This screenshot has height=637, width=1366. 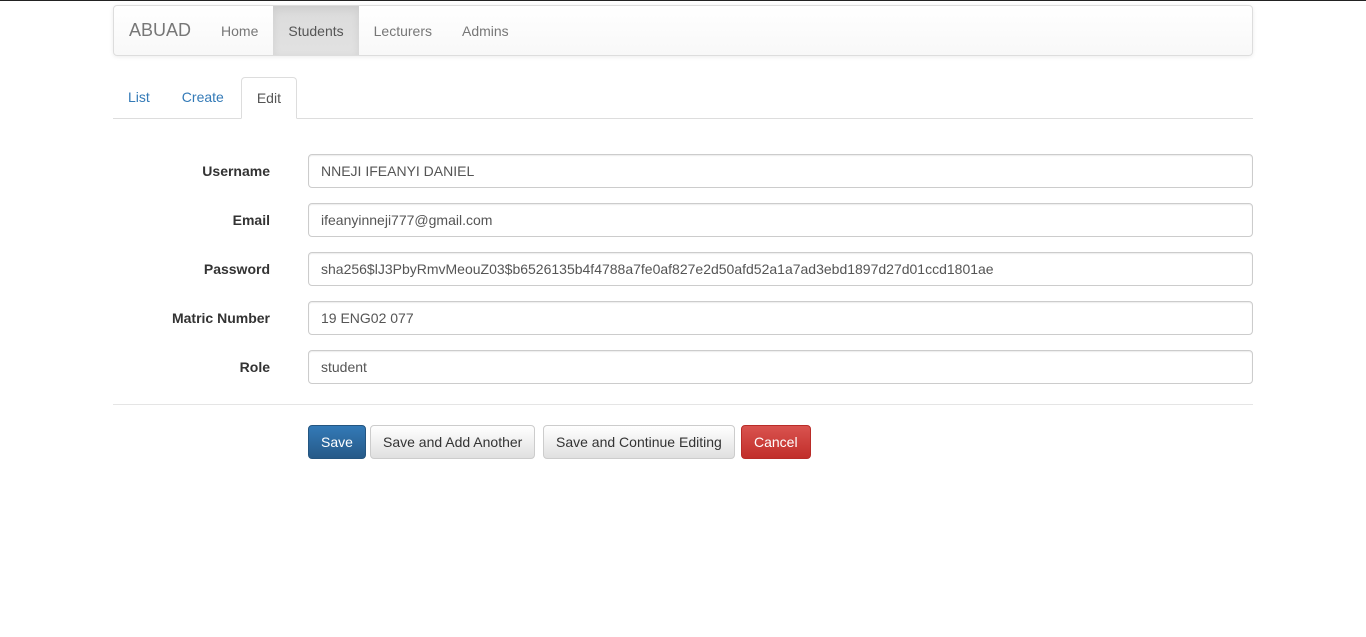 I want to click on save-and-add-another-button: Save and Add Another, so click(x=453, y=442).